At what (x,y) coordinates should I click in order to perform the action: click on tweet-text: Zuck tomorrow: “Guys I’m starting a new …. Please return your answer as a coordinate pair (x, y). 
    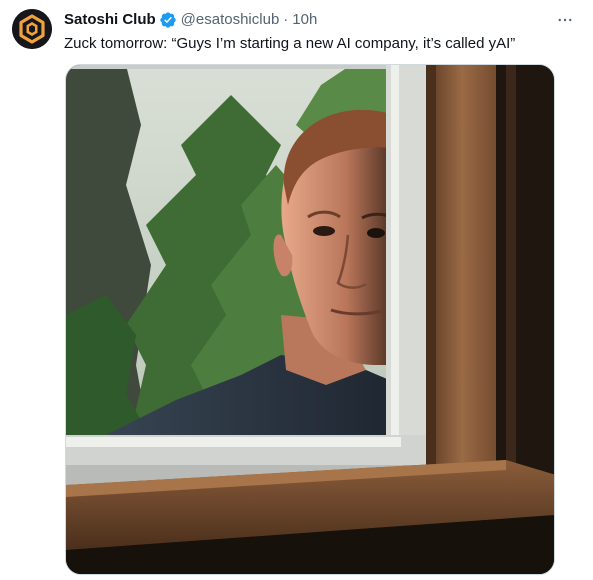
    Looking at the image, I should click on (290, 43).